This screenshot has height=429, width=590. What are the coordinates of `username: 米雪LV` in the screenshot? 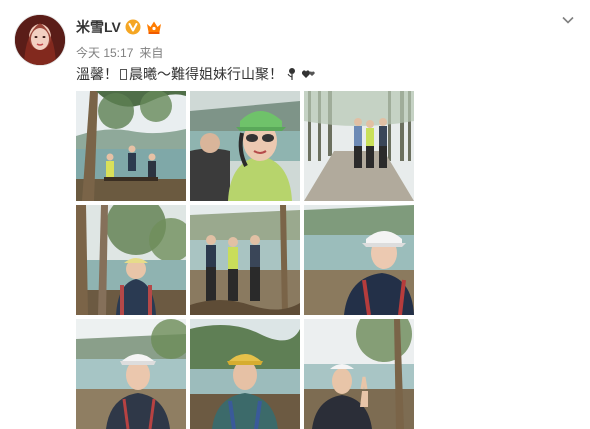 It's located at (98, 27).